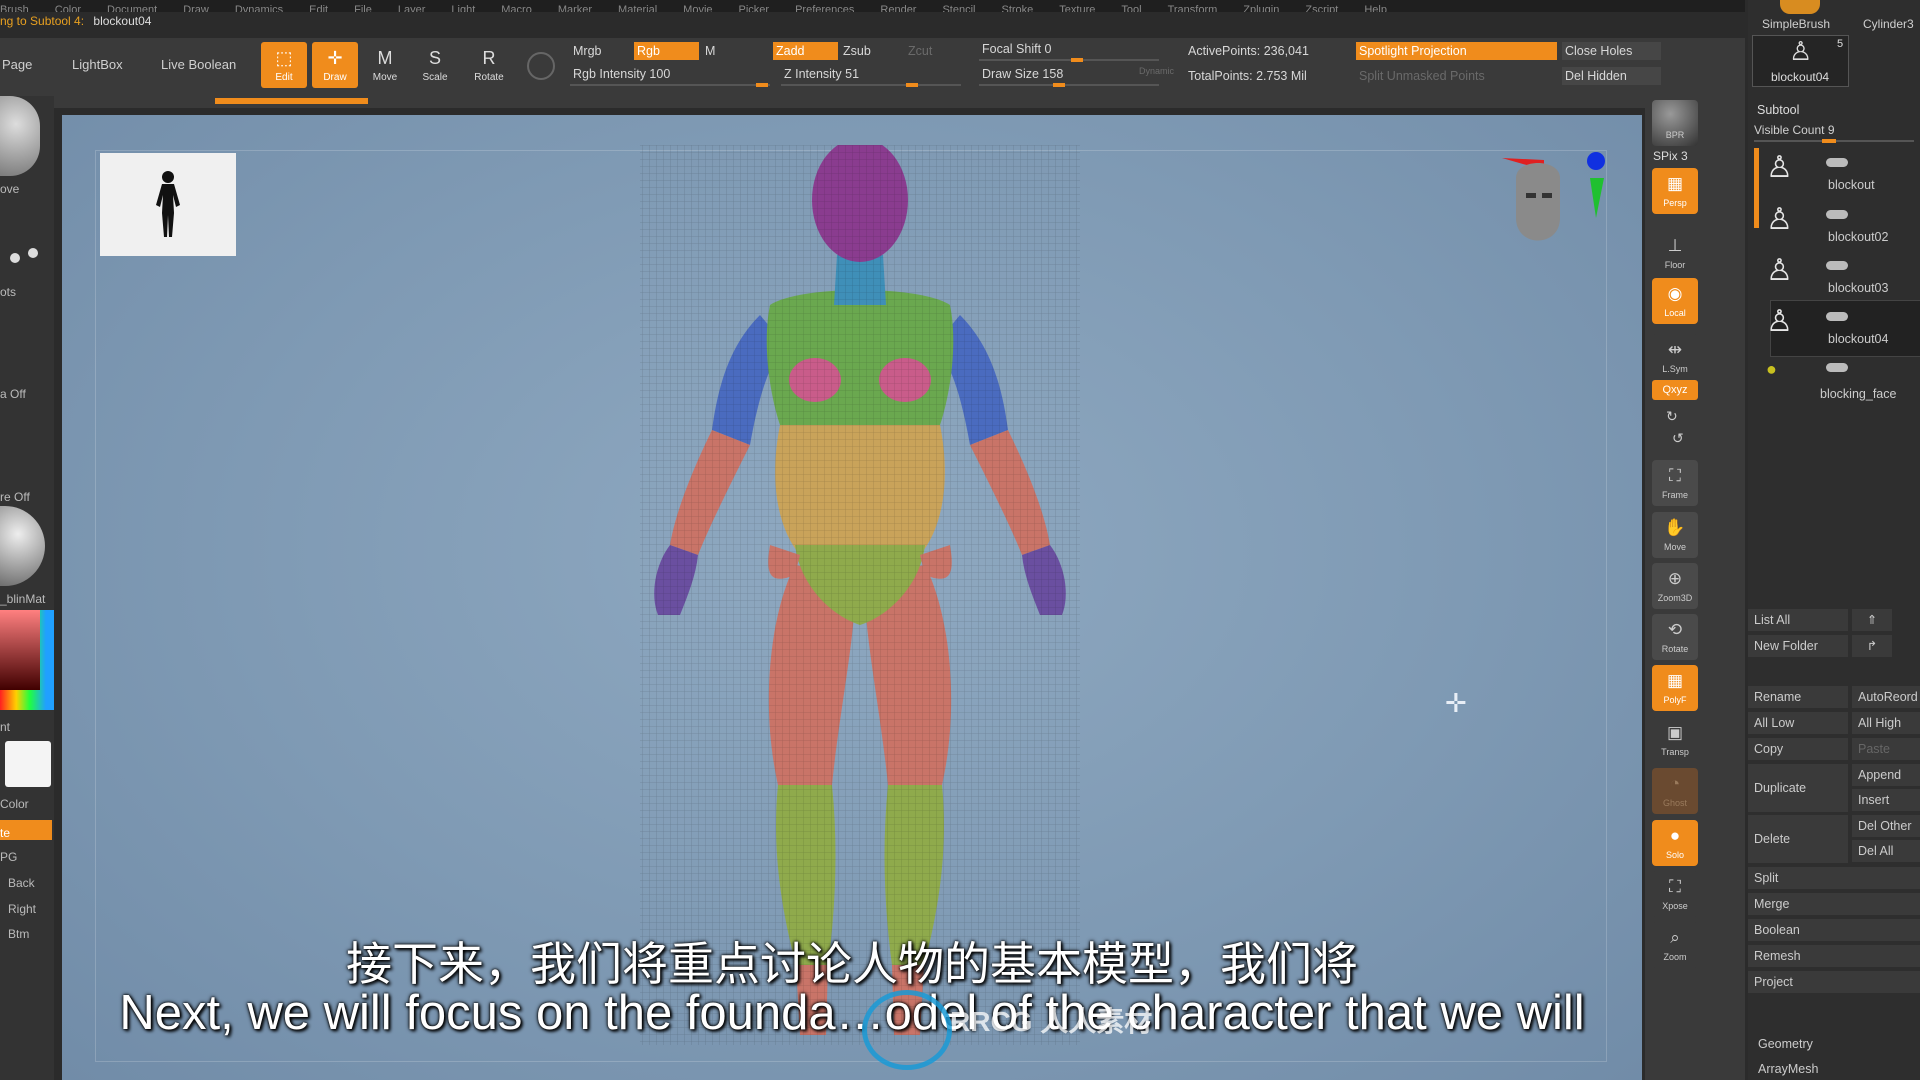 This screenshot has height=1080, width=1920. I want to click on menu-item: Draw, so click(196, 9).